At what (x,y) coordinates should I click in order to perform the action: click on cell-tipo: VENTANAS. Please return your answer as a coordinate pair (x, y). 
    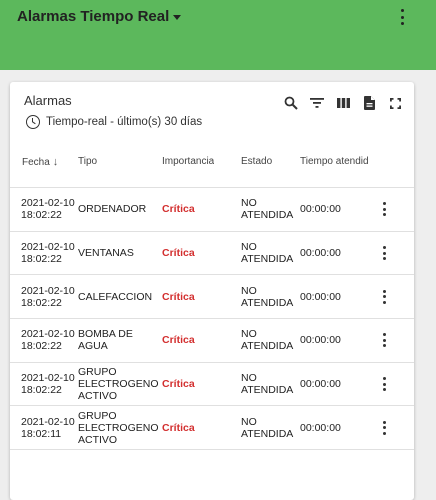
    Looking at the image, I should click on (106, 253).